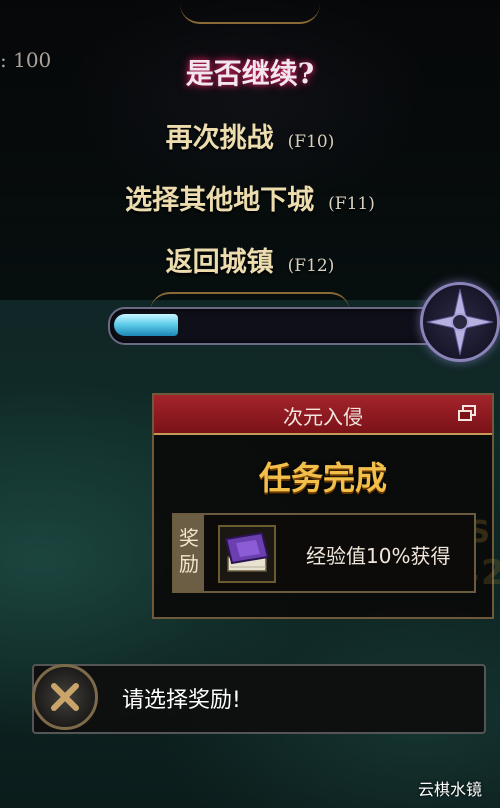  What do you see at coordinates (181, 700) in the screenshot?
I see `notice-message: 请选择奖励!` at bounding box center [181, 700].